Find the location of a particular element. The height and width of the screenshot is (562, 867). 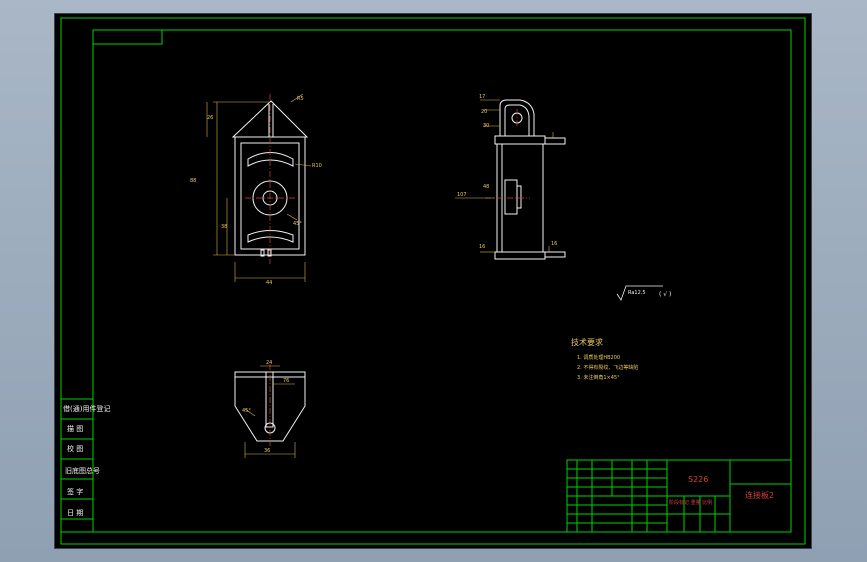

top-slot is located at coordinates (269, 399).